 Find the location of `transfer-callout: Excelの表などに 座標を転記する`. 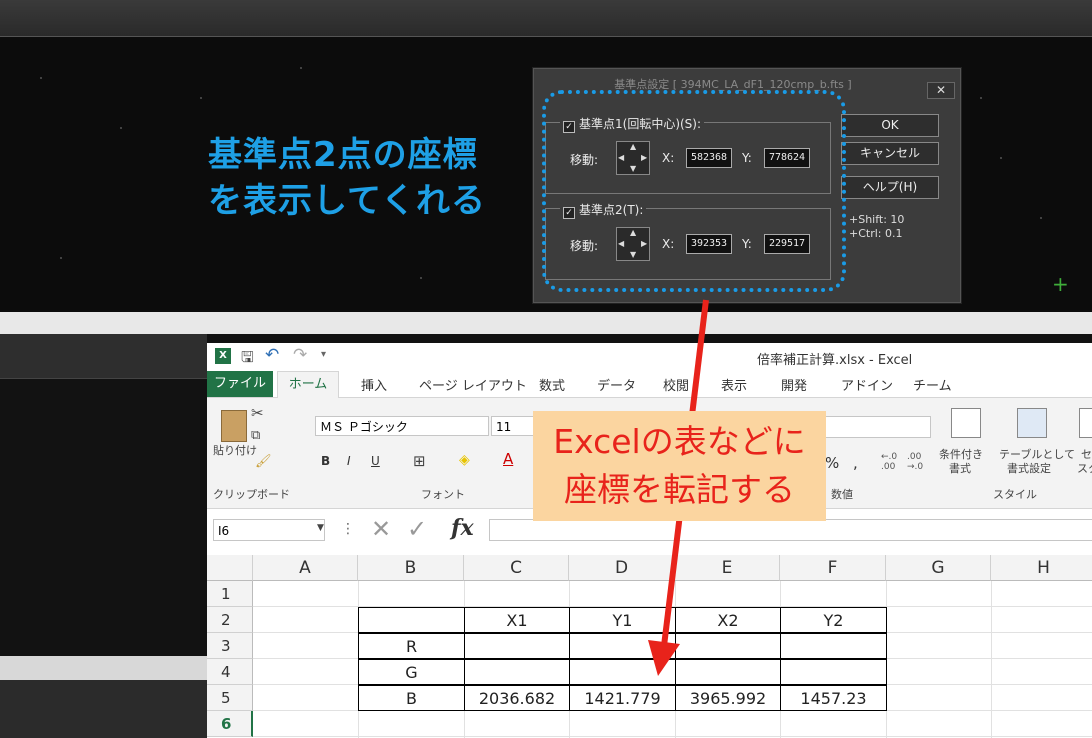

transfer-callout: Excelの表などに 座標を転記する is located at coordinates (679, 466).